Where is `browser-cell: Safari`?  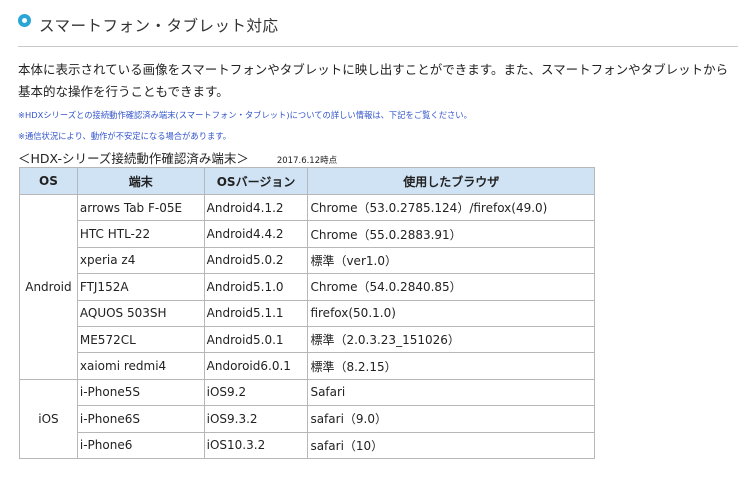
browser-cell: Safari is located at coordinates (451, 392).